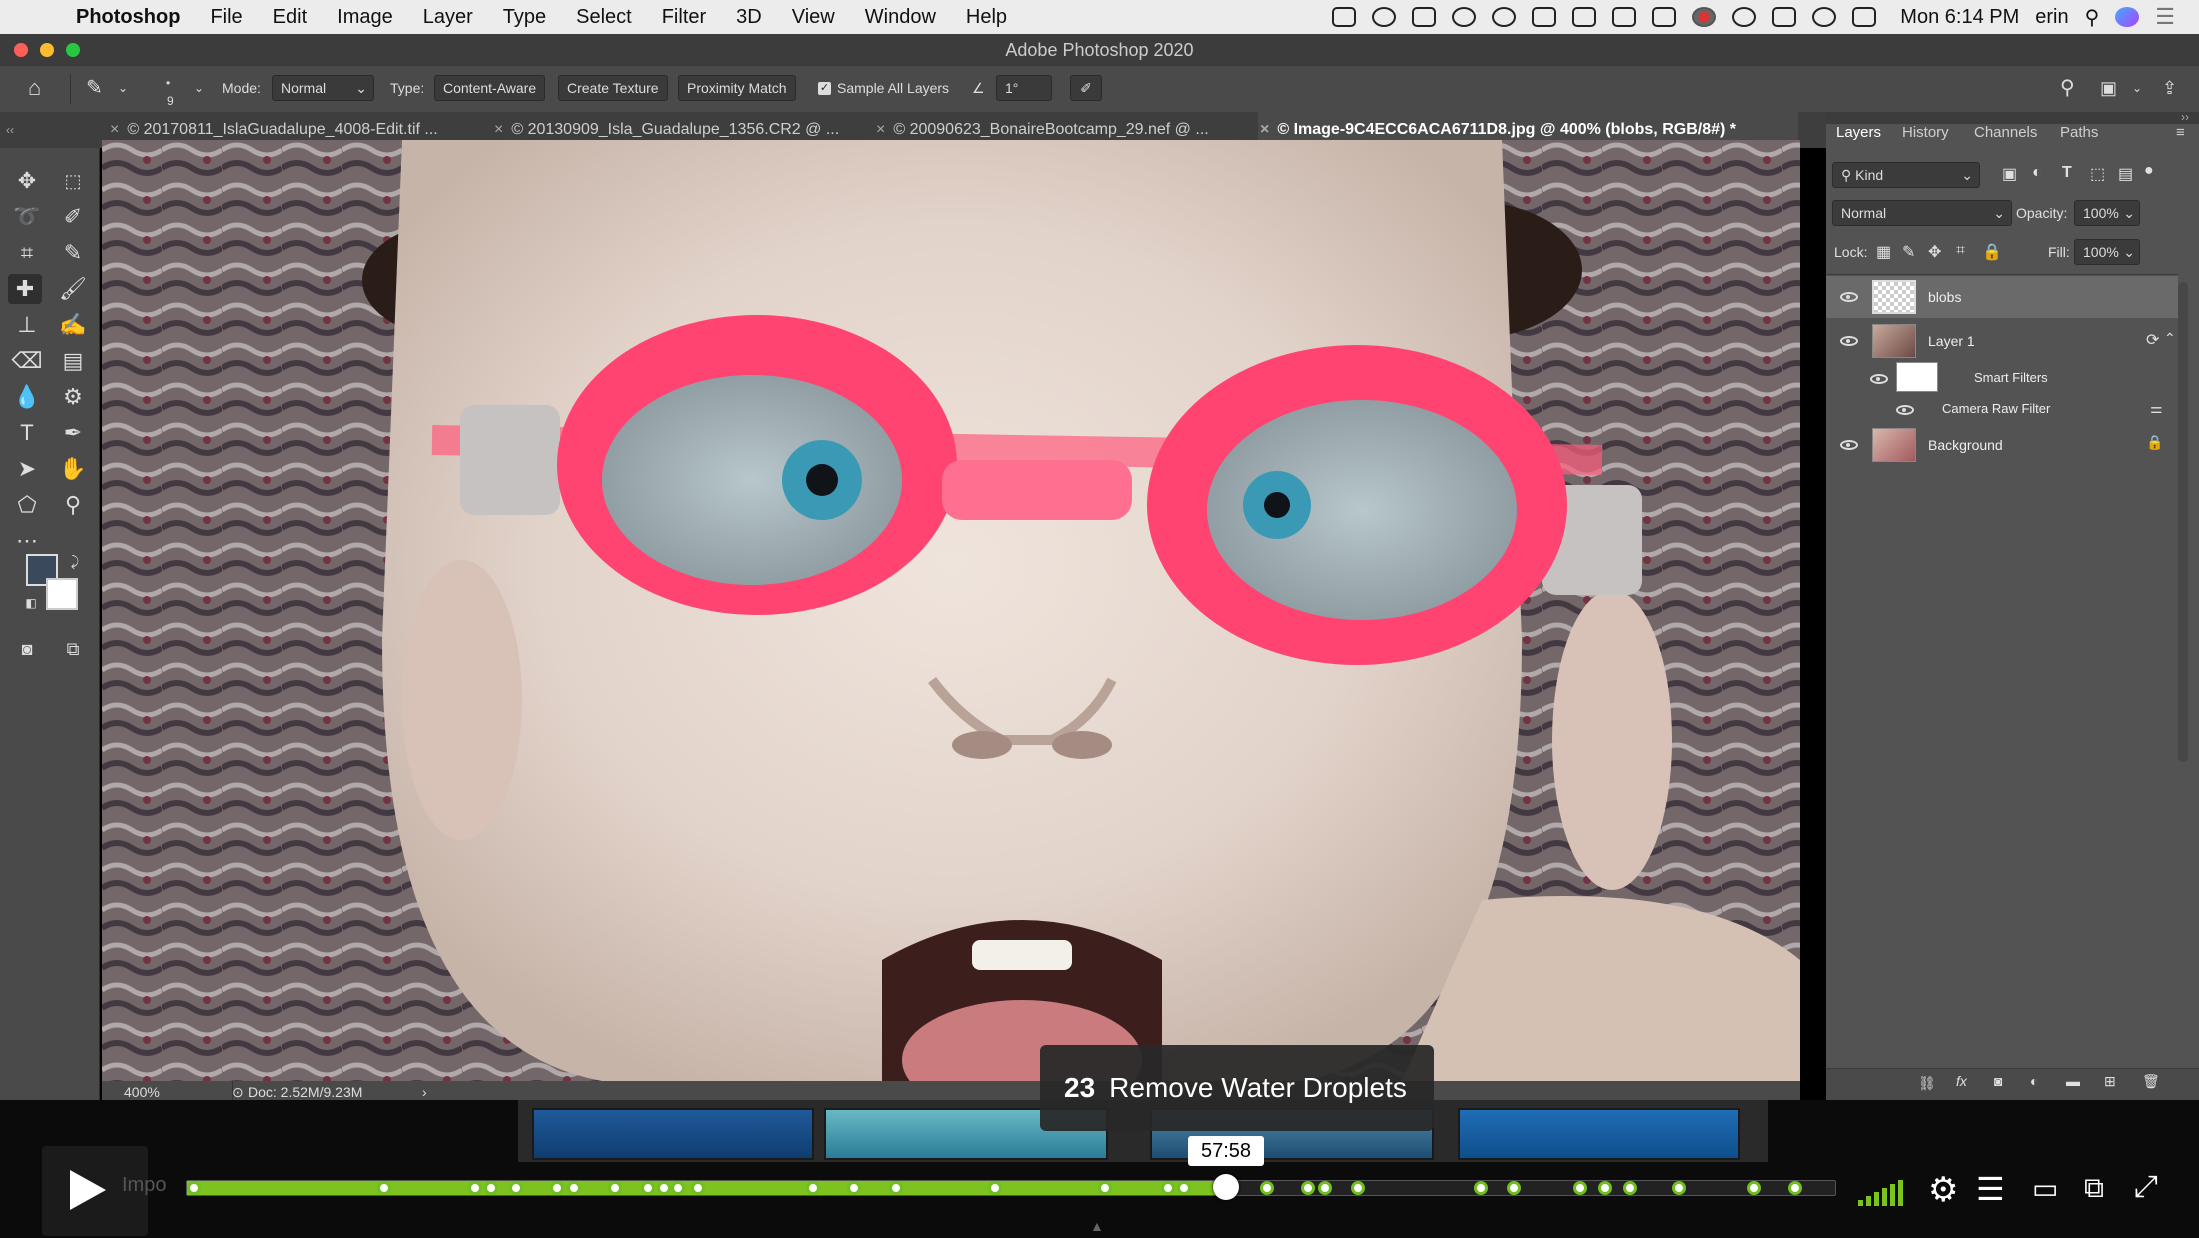 This screenshot has height=1238, width=2199. Describe the element at coordinates (1544, 17) in the screenshot. I see `tray-mail-icon` at that location.